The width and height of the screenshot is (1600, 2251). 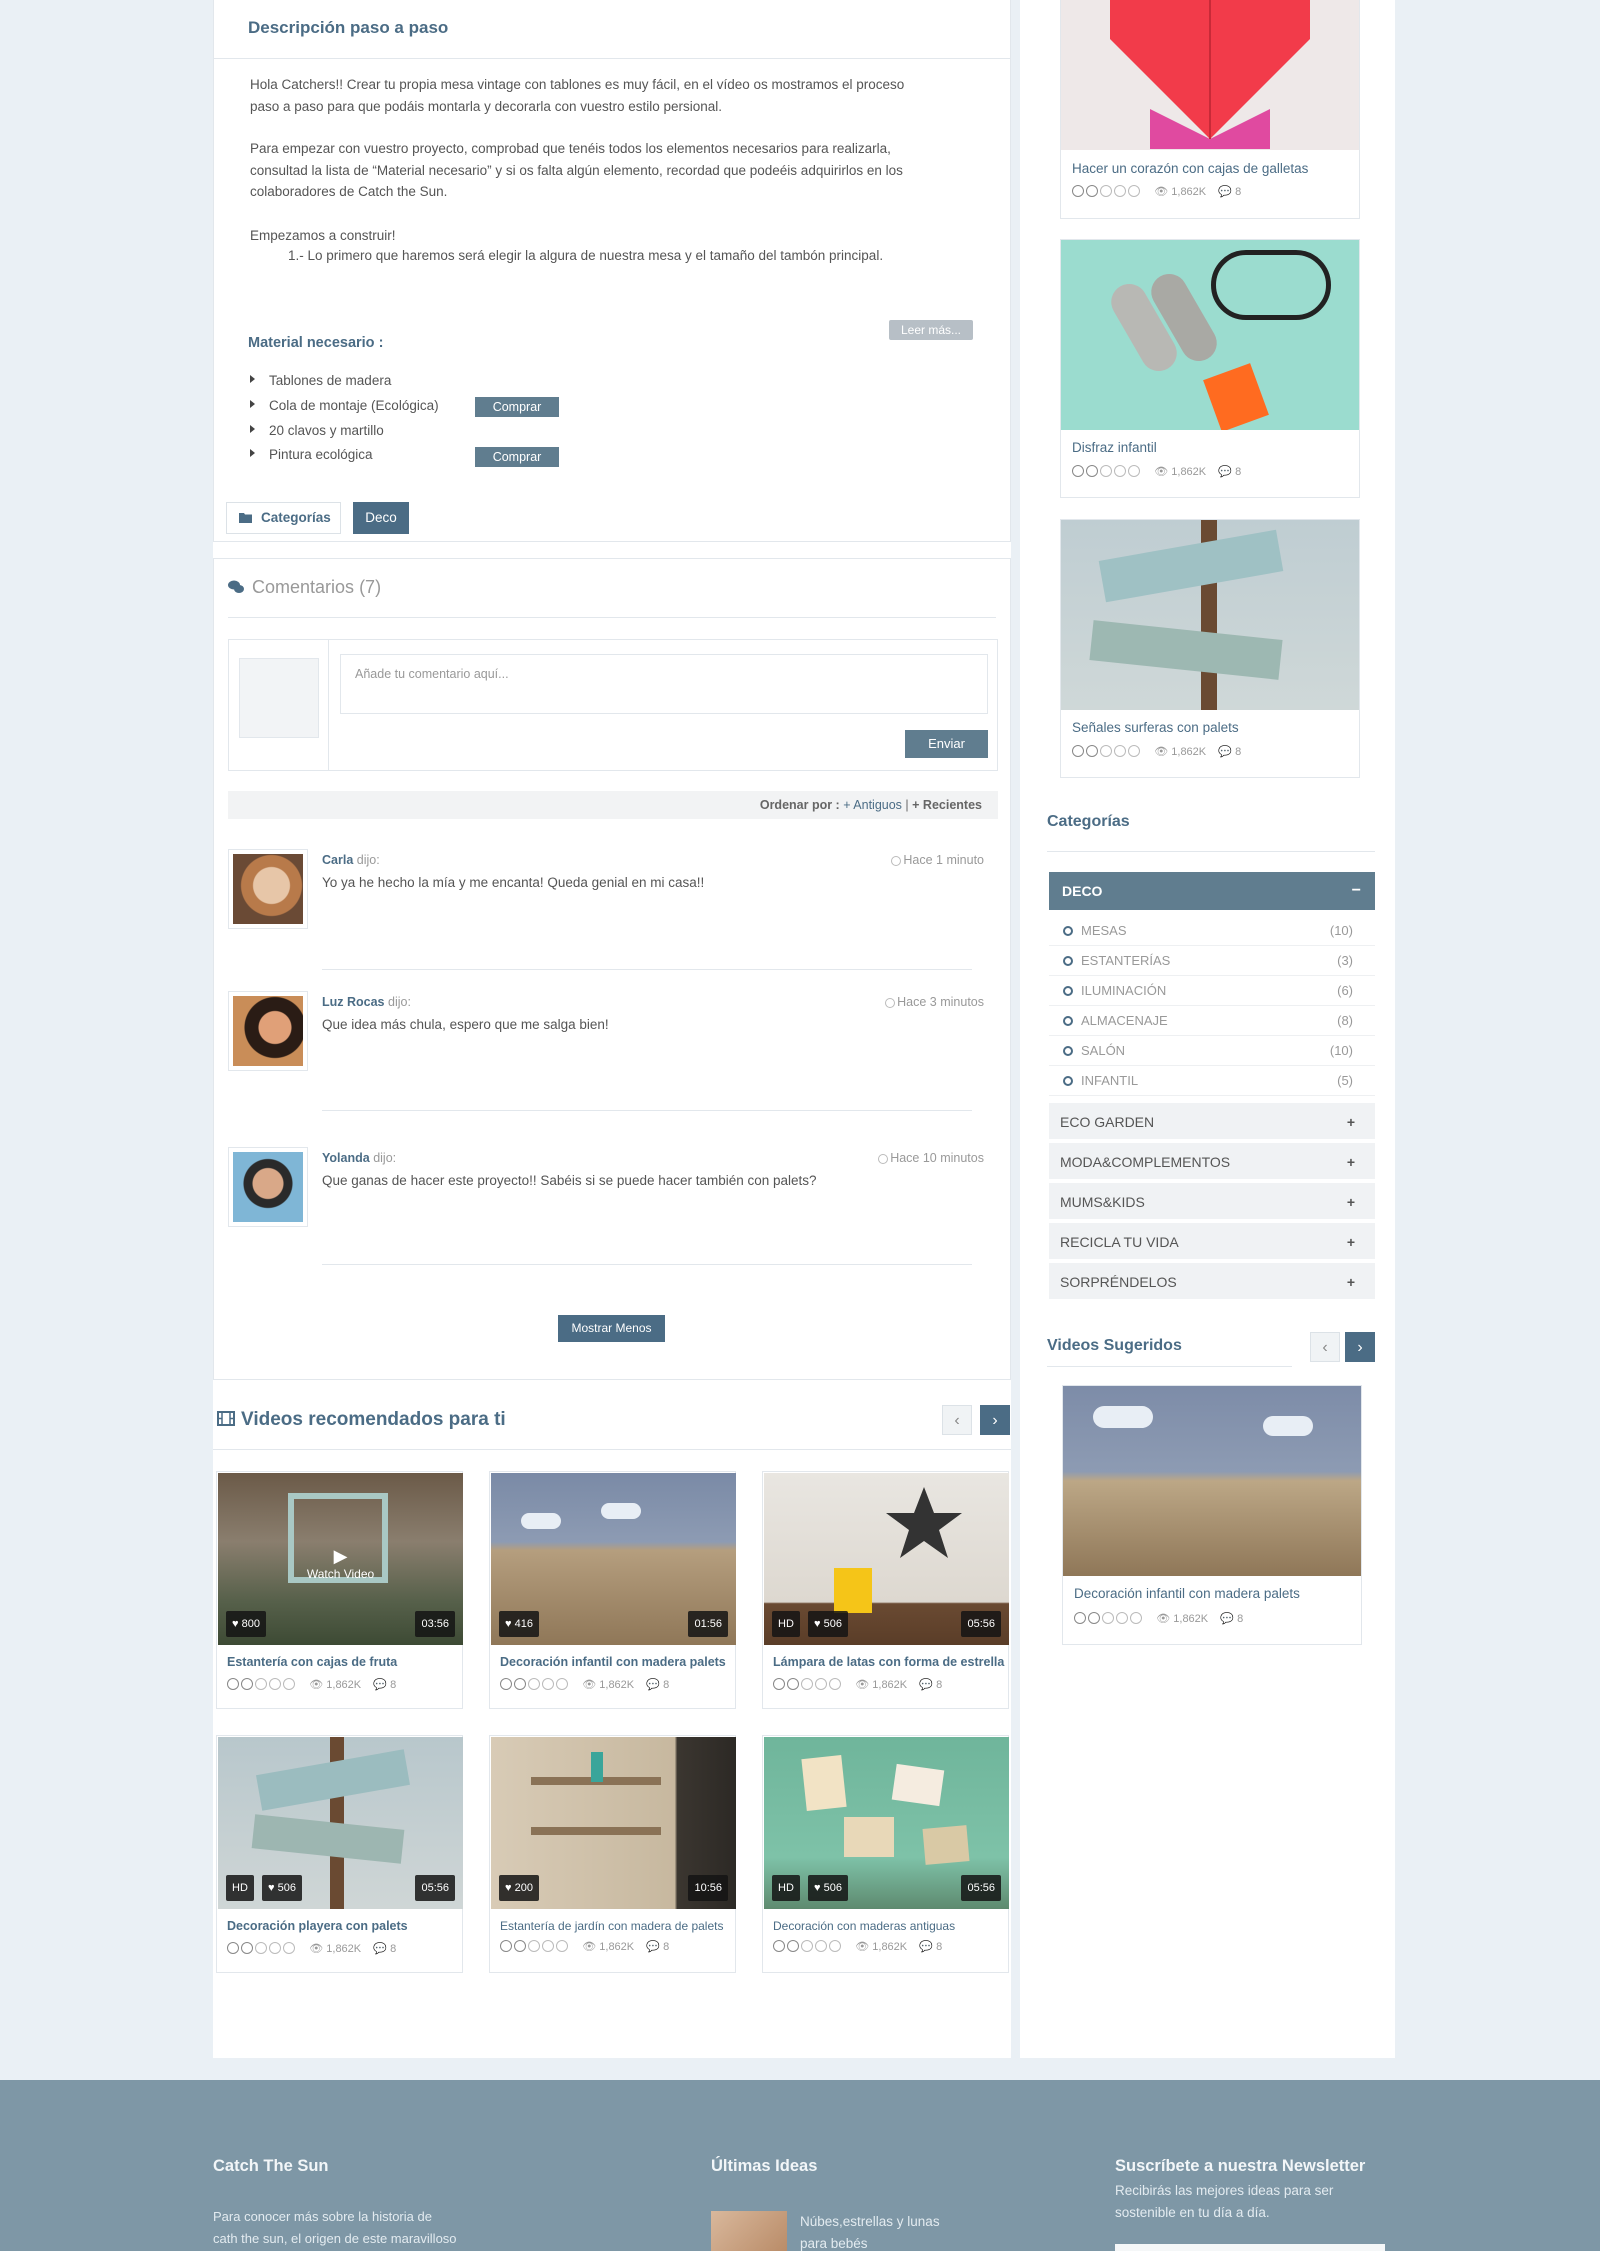 What do you see at coordinates (1212, 991) in the screenshot?
I see `subcategory-item: ILUMINACIÓN (6)` at bounding box center [1212, 991].